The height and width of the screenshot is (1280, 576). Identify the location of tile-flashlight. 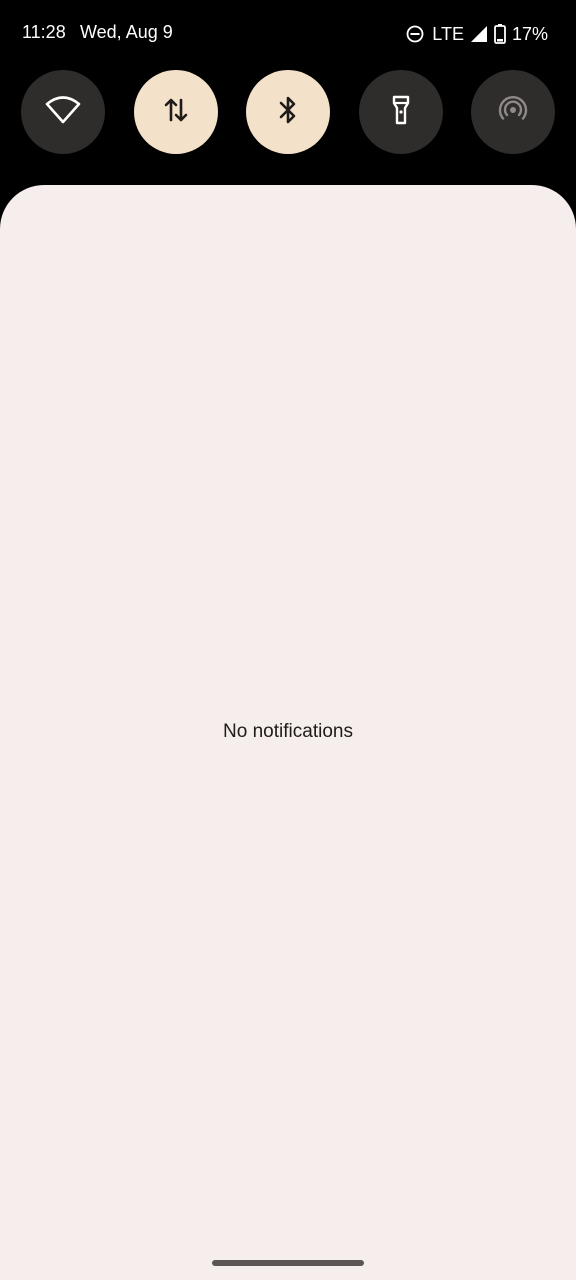
(400, 112).